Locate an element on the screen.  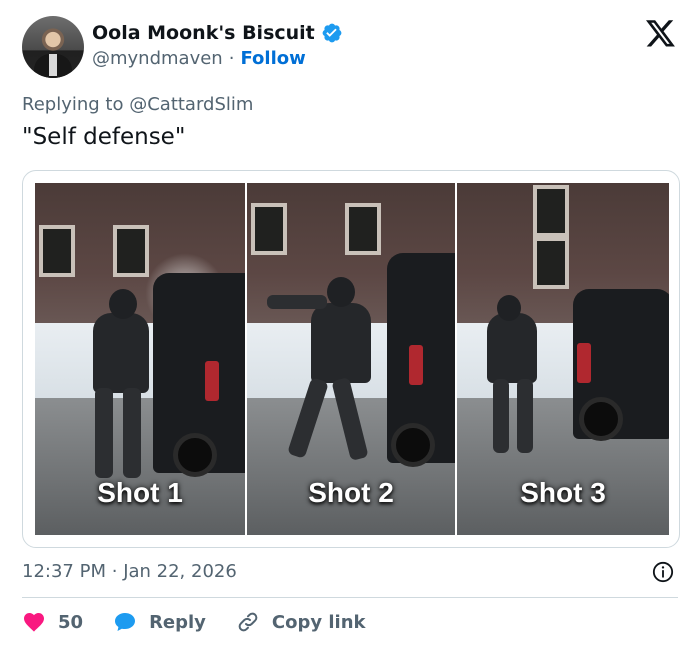
date: Jan 22, 2026 is located at coordinates (180, 571).